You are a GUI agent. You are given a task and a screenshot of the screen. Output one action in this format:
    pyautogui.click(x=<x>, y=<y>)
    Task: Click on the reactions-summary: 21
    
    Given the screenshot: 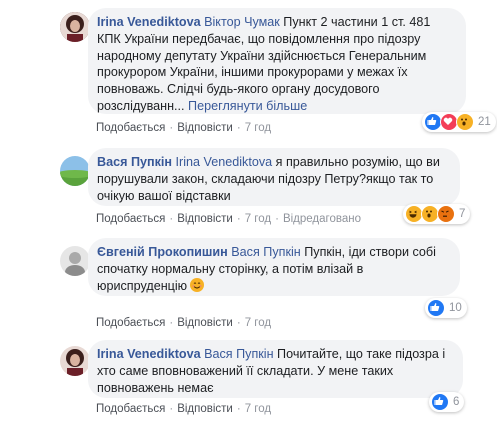 What is the action you would take?
    pyautogui.click(x=459, y=122)
    